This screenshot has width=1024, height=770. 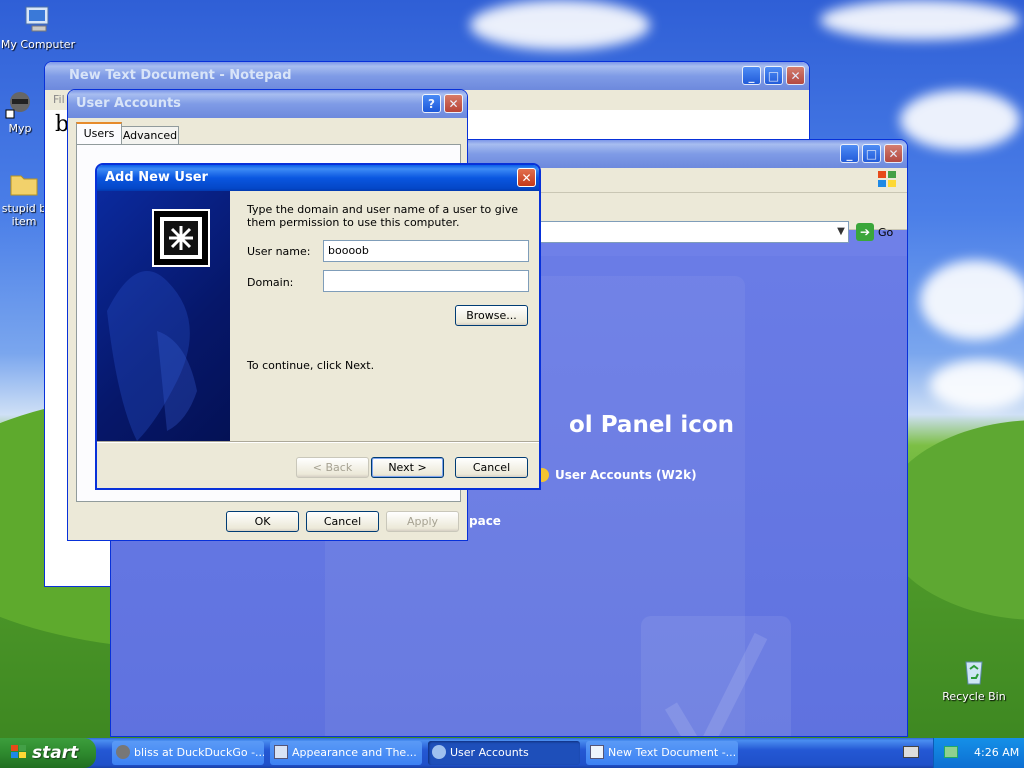 What do you see at coordinates (489, 752) in the screenshot?
I see `task-label: User Accounts` at bounding box center [489, 752].